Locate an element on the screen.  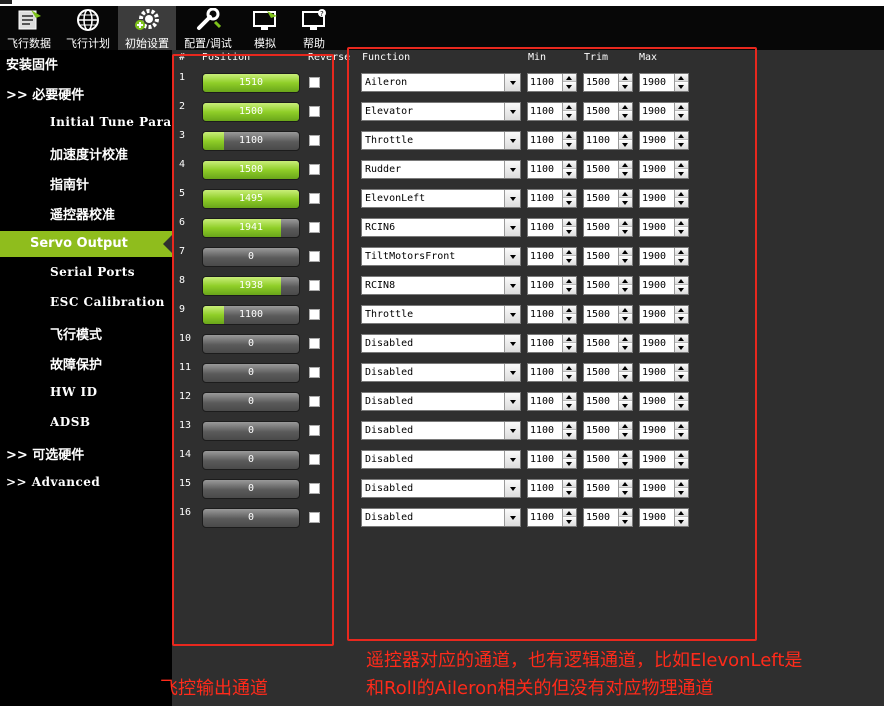
flight-data-icon is located at coordinates (29, 20).